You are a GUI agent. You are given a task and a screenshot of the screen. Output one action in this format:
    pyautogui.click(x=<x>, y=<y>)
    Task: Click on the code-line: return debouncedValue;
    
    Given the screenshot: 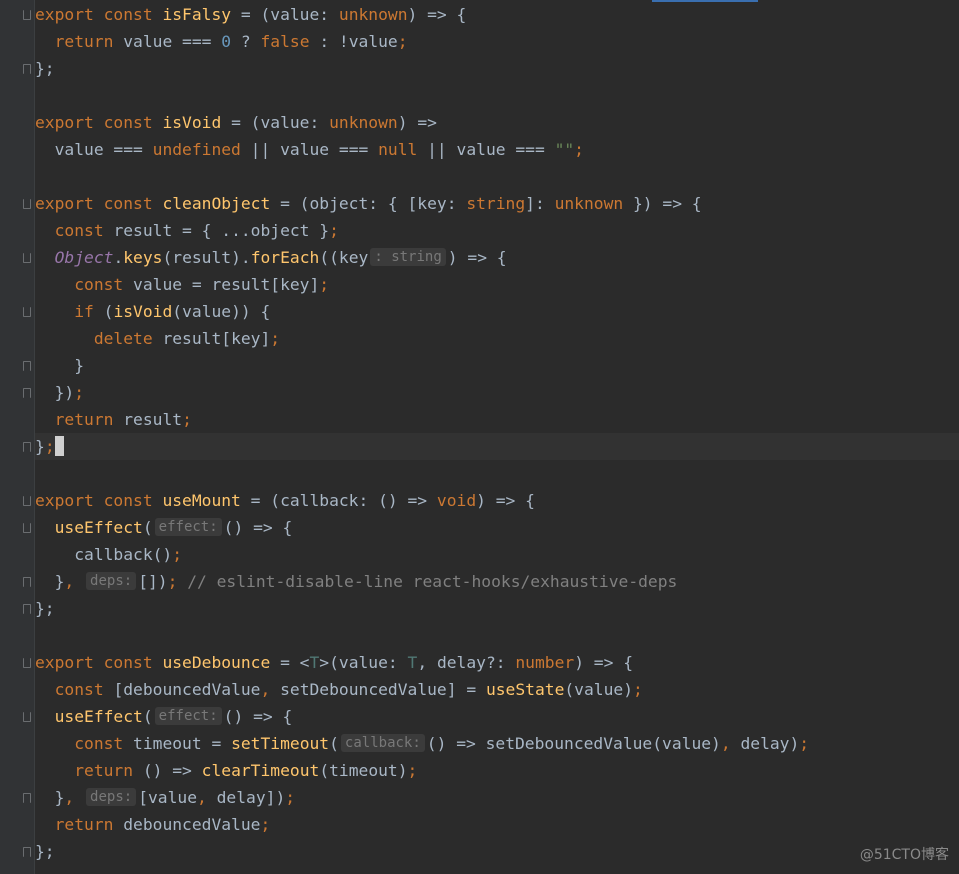 What is the action you would take?
    pyautogui.click(x=497, y=824)
    